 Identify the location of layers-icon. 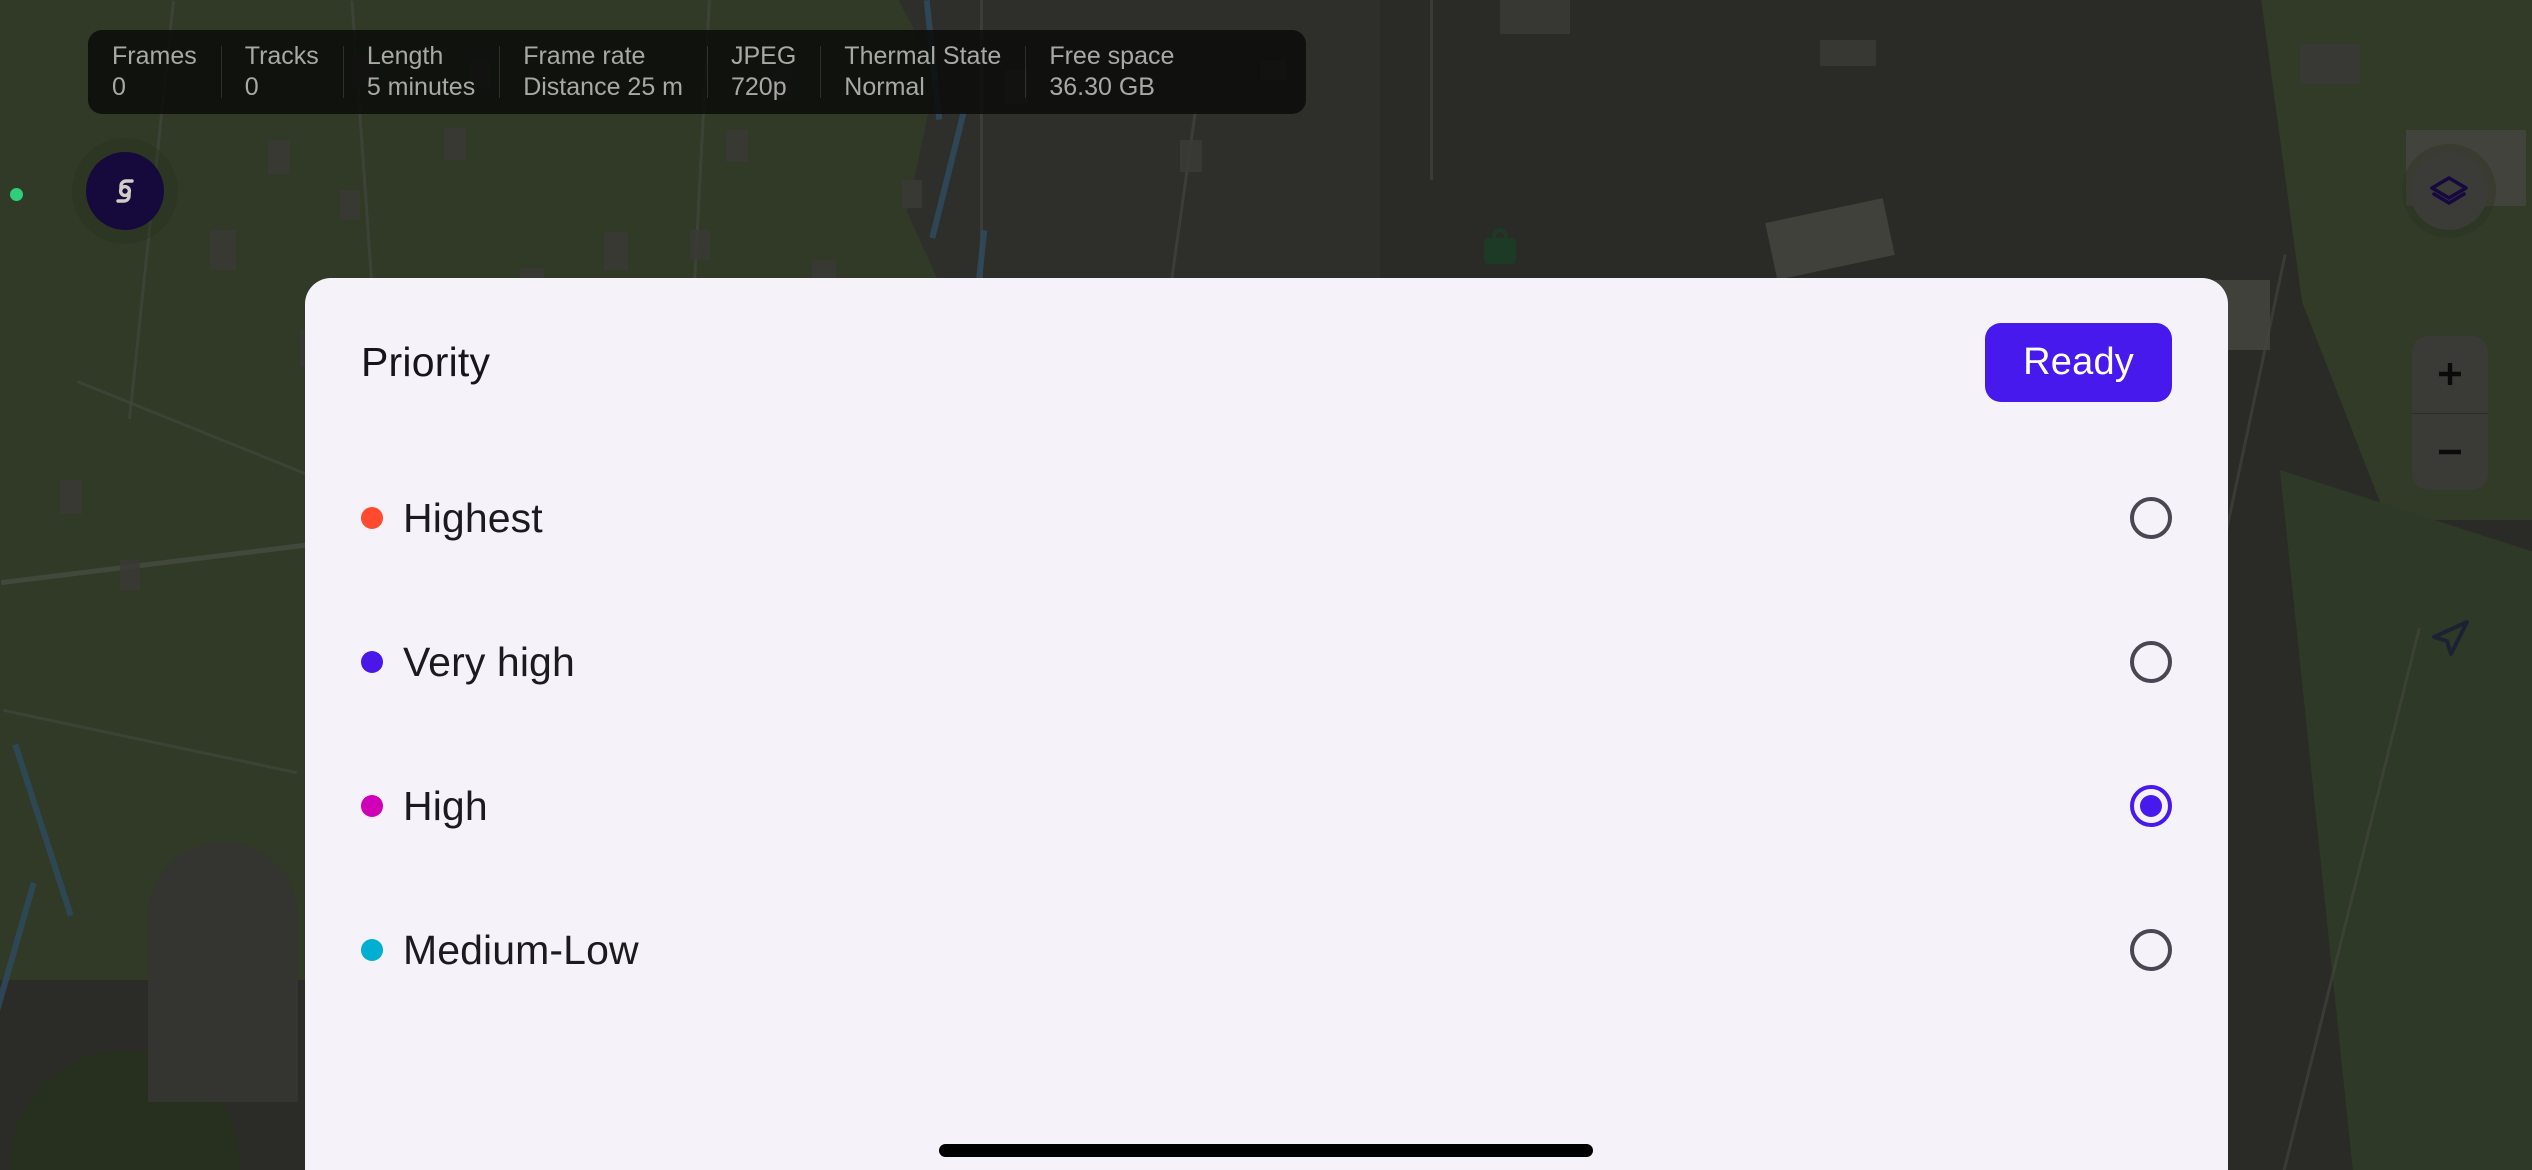
(2449, 190).